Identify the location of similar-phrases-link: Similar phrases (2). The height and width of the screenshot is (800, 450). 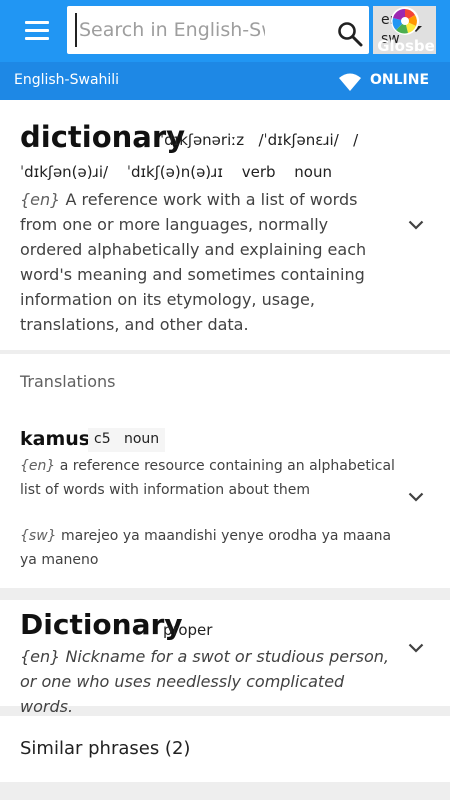
(105, 748).